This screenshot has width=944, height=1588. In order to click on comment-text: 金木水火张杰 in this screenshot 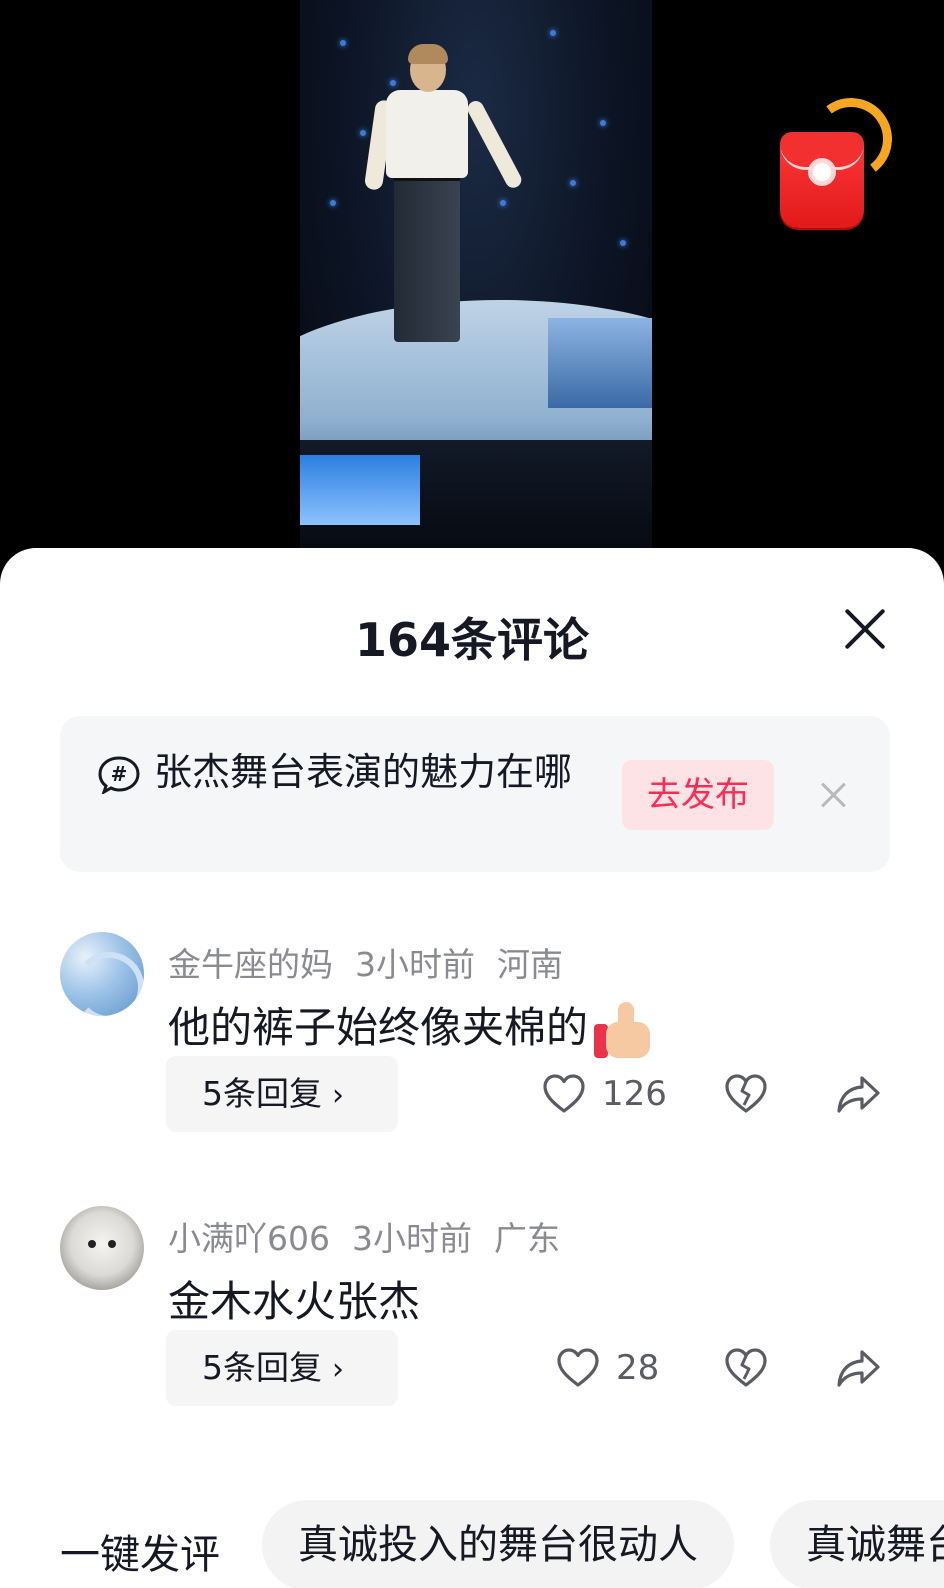, I will do `click(294, 1301)`.